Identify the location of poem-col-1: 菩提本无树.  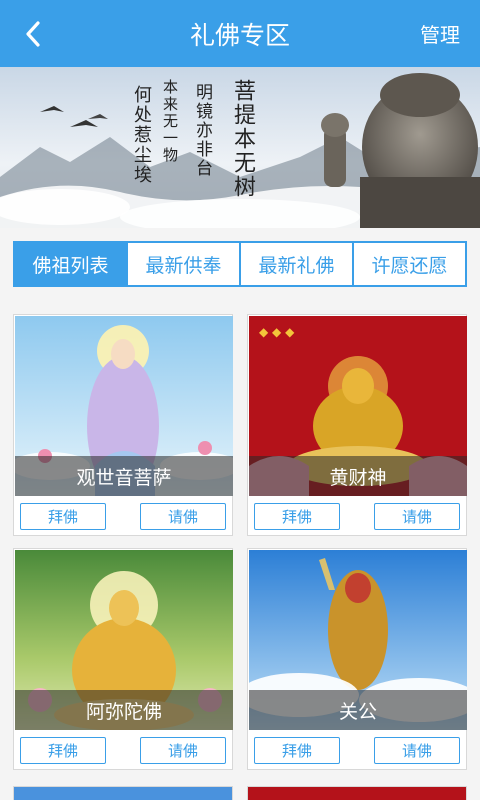
(242, 139).